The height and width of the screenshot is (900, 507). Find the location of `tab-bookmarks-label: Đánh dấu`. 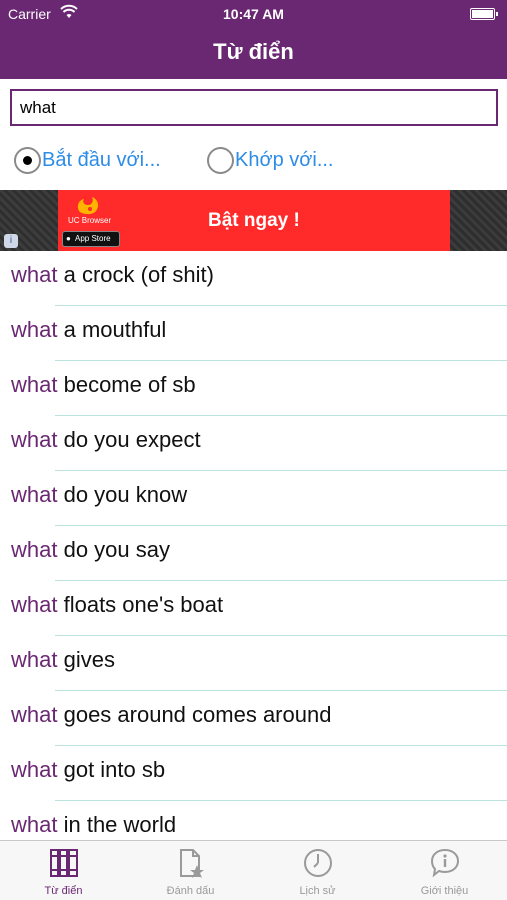

tab-bookmarks-label: Đánh dấu is located at coordinates (190, 891).